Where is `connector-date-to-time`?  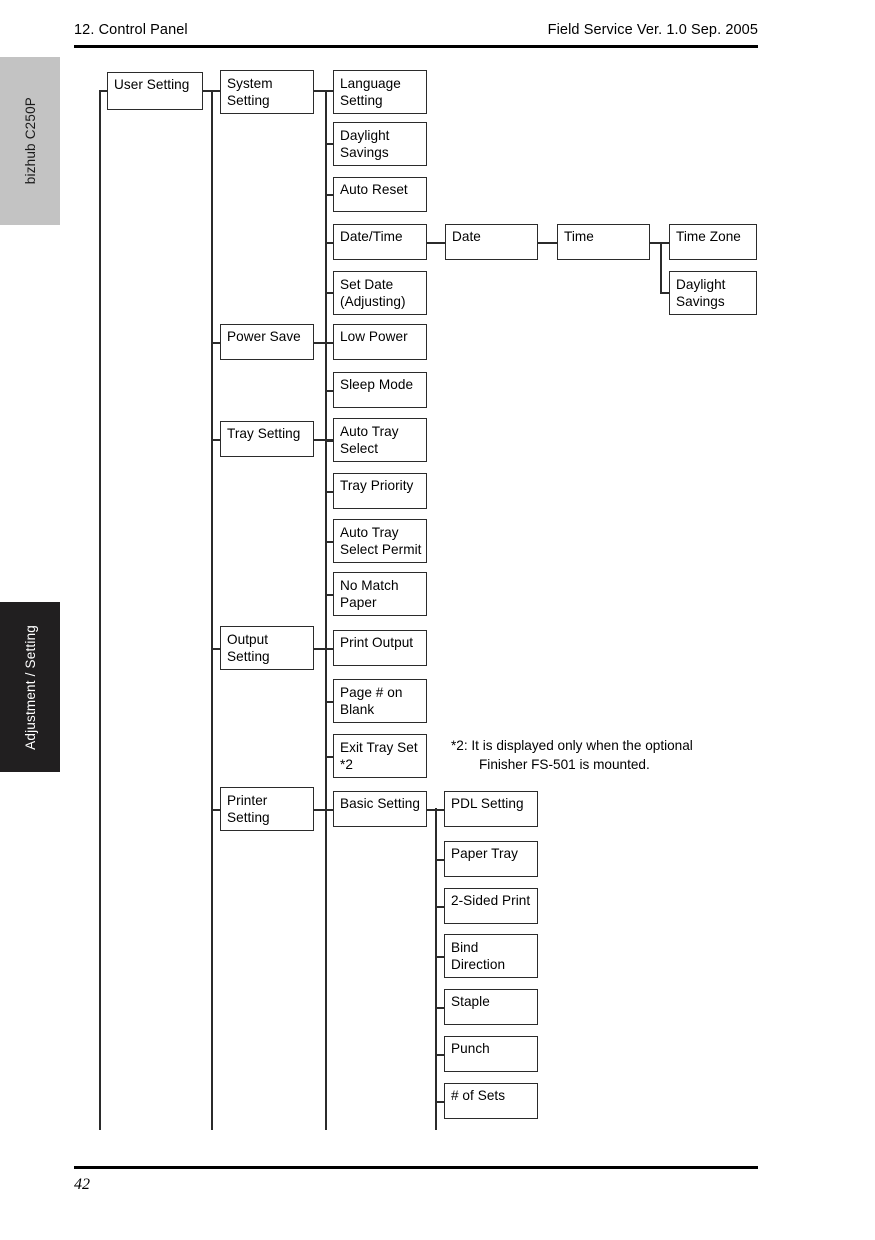
connector-date-to-time is located at coordinates (547, 243).